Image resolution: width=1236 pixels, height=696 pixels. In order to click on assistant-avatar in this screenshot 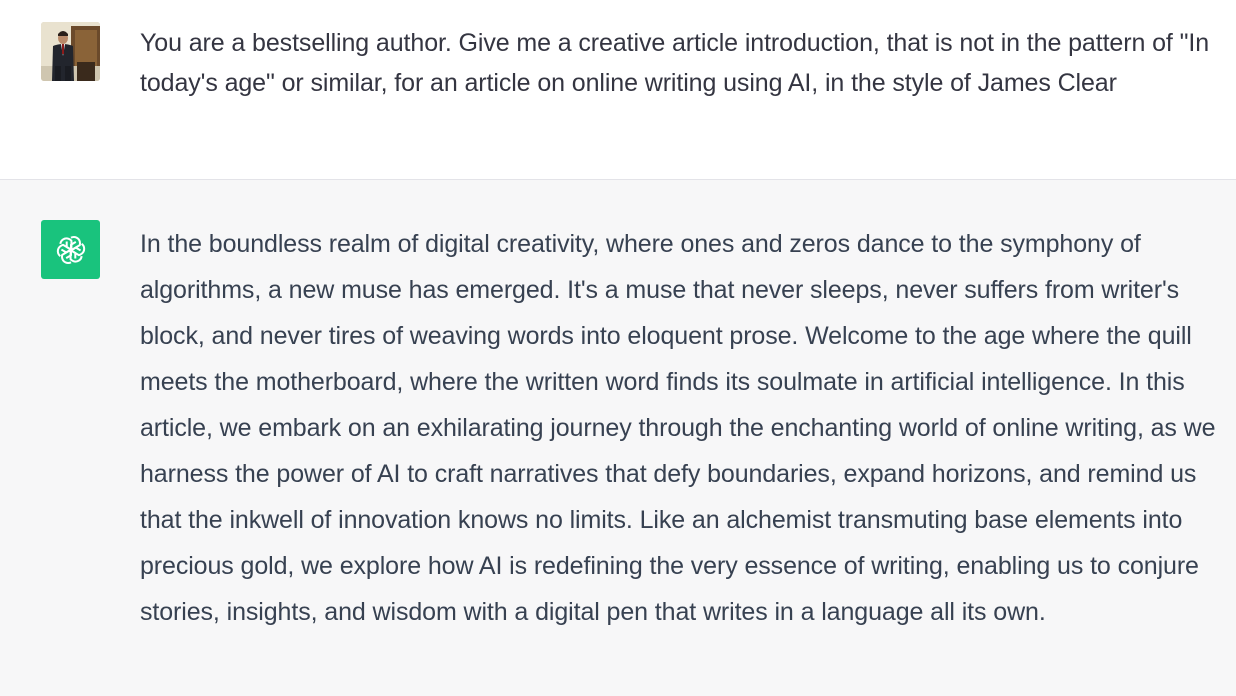, I will do `click(70, 249)`.